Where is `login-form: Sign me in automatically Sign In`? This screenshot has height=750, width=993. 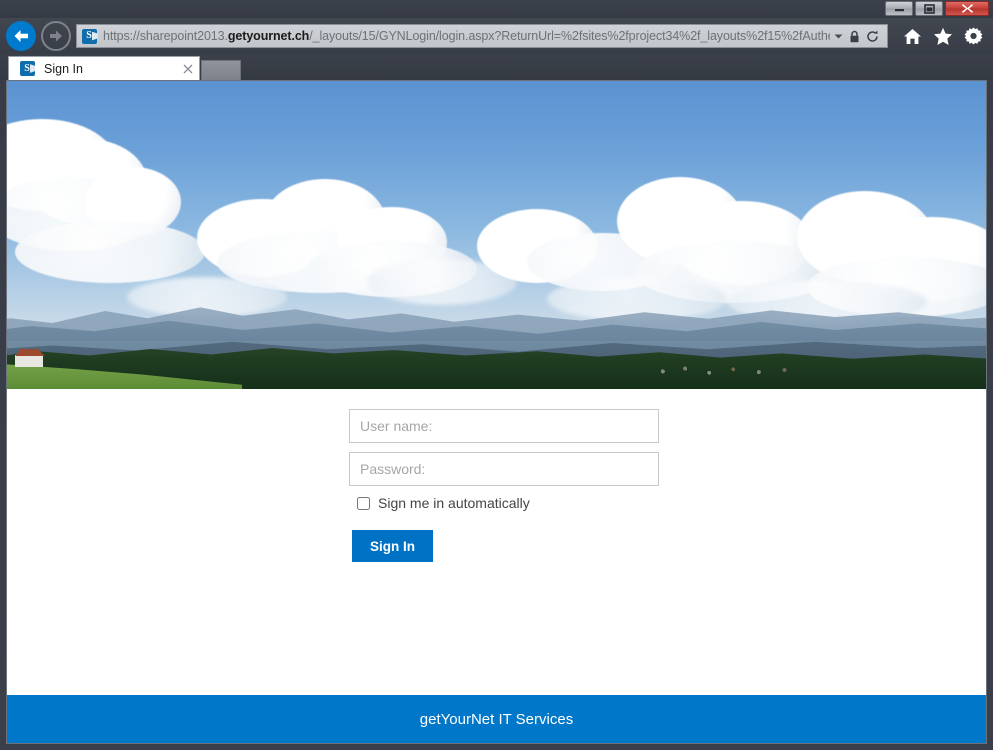
login-form: Sign me in automatically Sign In is located at coordinates (504, 485).